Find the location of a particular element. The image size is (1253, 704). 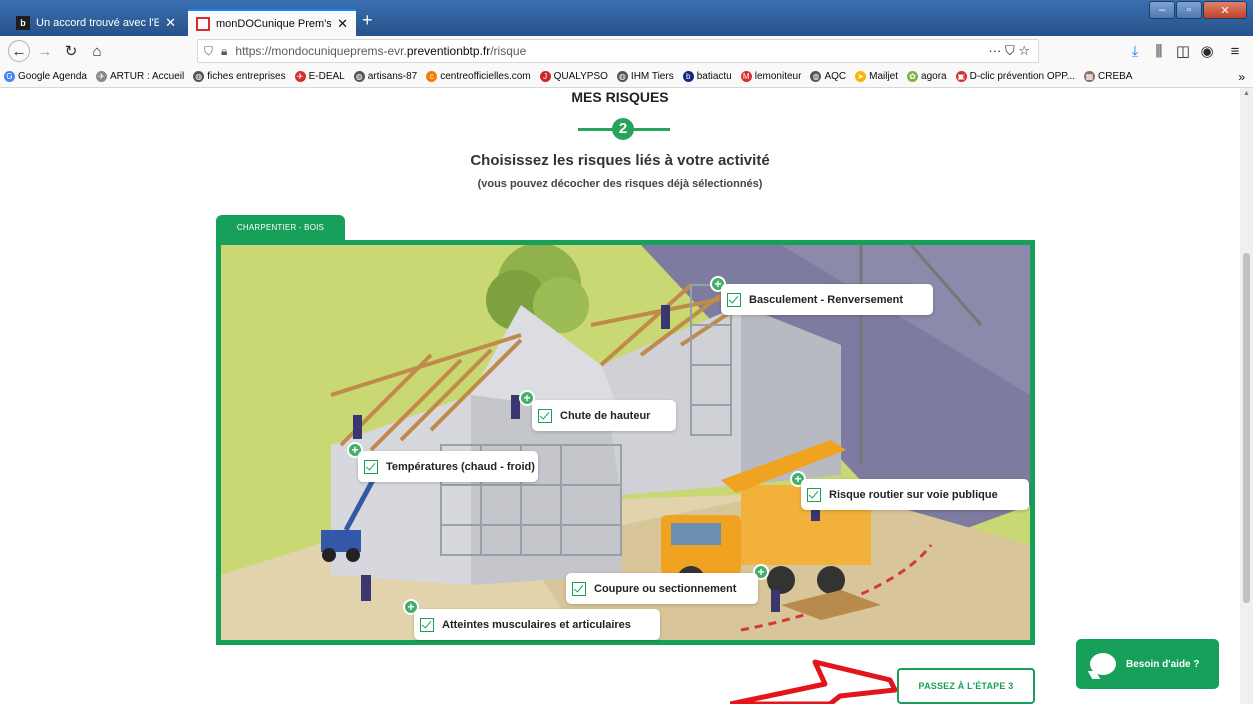

downloads-icon: ⤓ is located at coordinates (1135, 51).